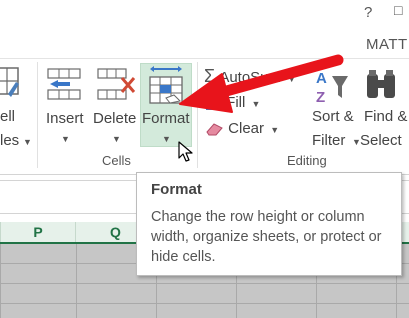  I want to click on find-select-label-2: Select, so click(381, 140).